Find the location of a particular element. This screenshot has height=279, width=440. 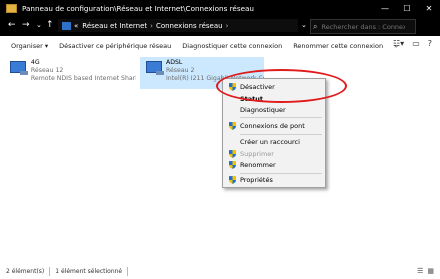

view-controls: ☷▾ ▭ ? is located at coordinates (412, 43).